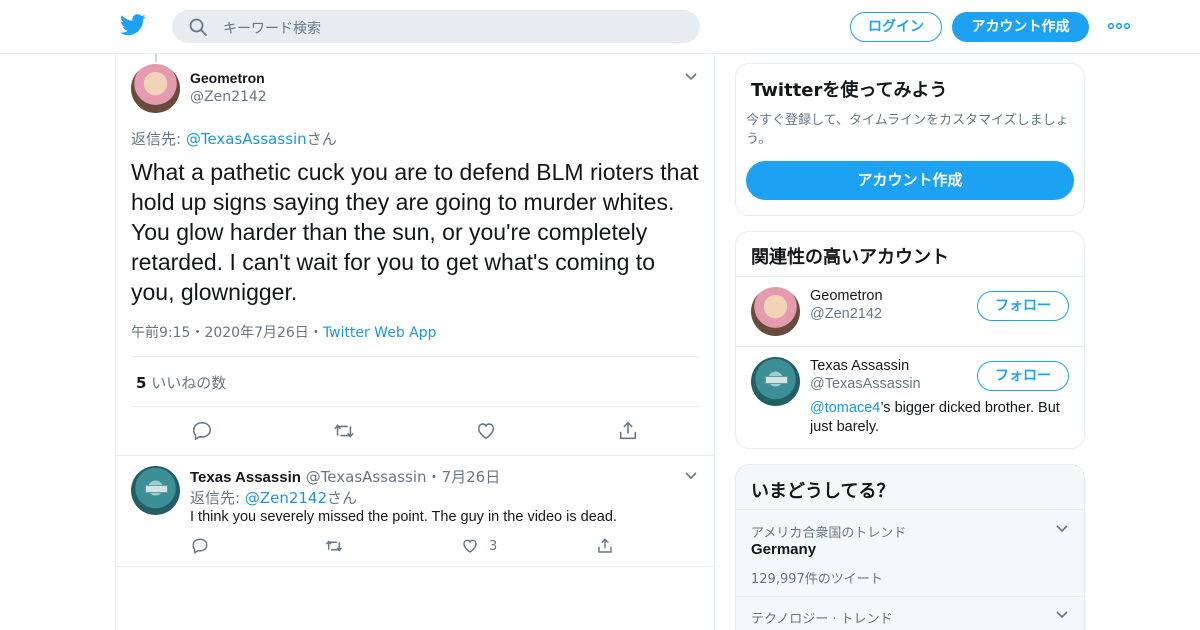 This screenshot has height=630, width=1200. Describe the element at coordinates (846, 296) in the screenshot. I see `account-name: Geometron` at that location.